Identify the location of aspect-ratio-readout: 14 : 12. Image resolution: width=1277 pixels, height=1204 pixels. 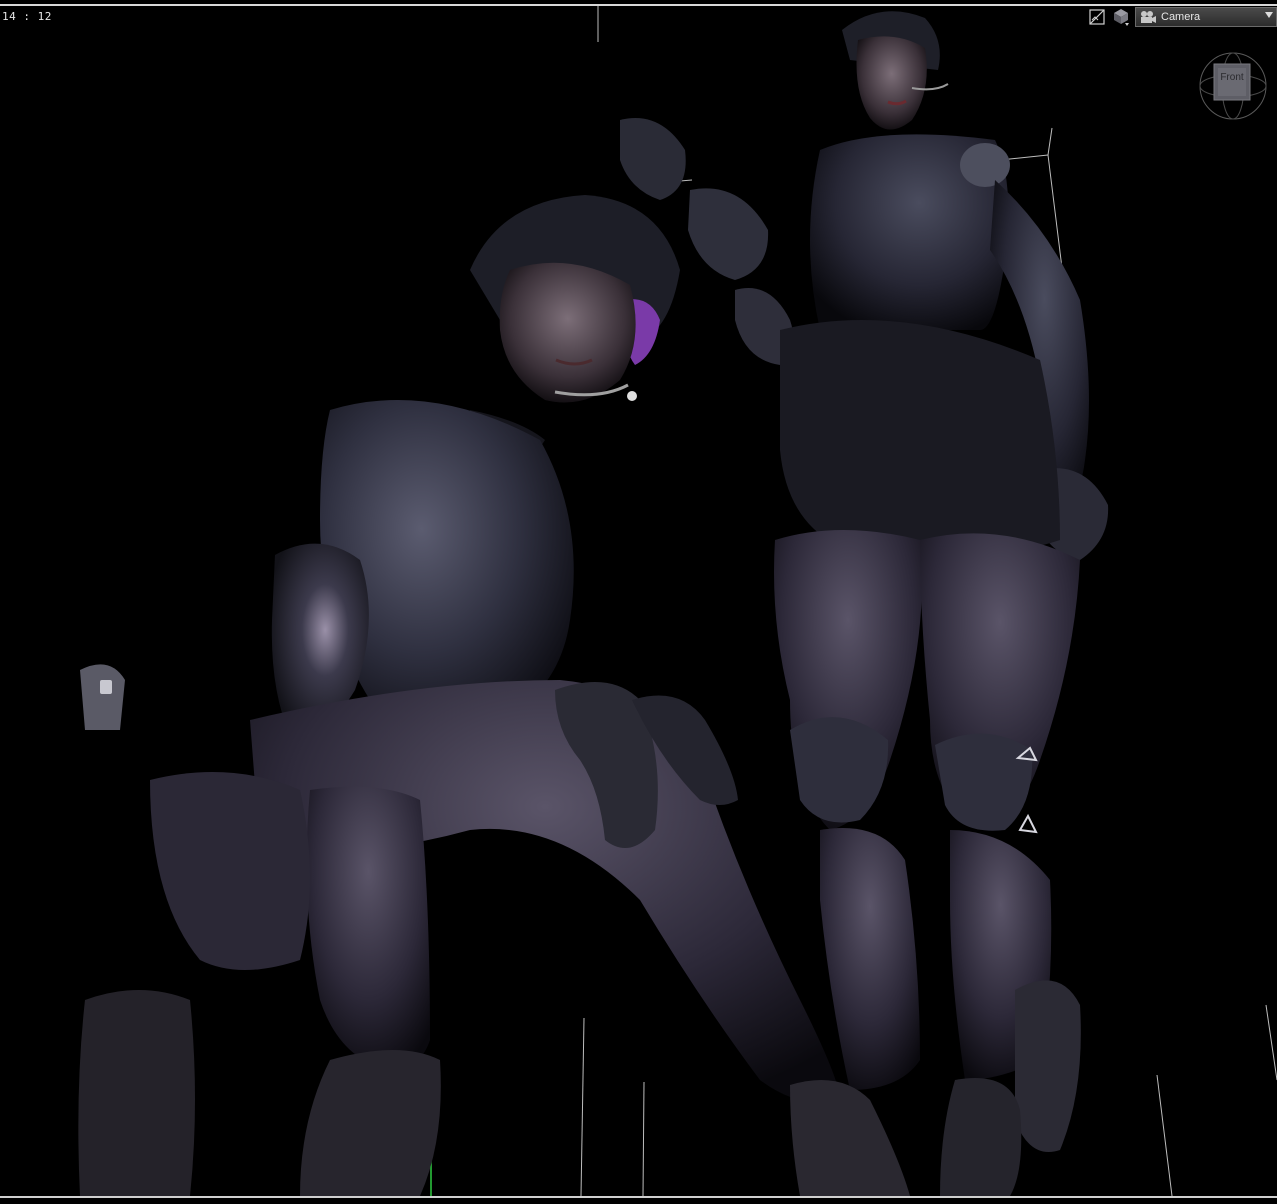
(27, 16).